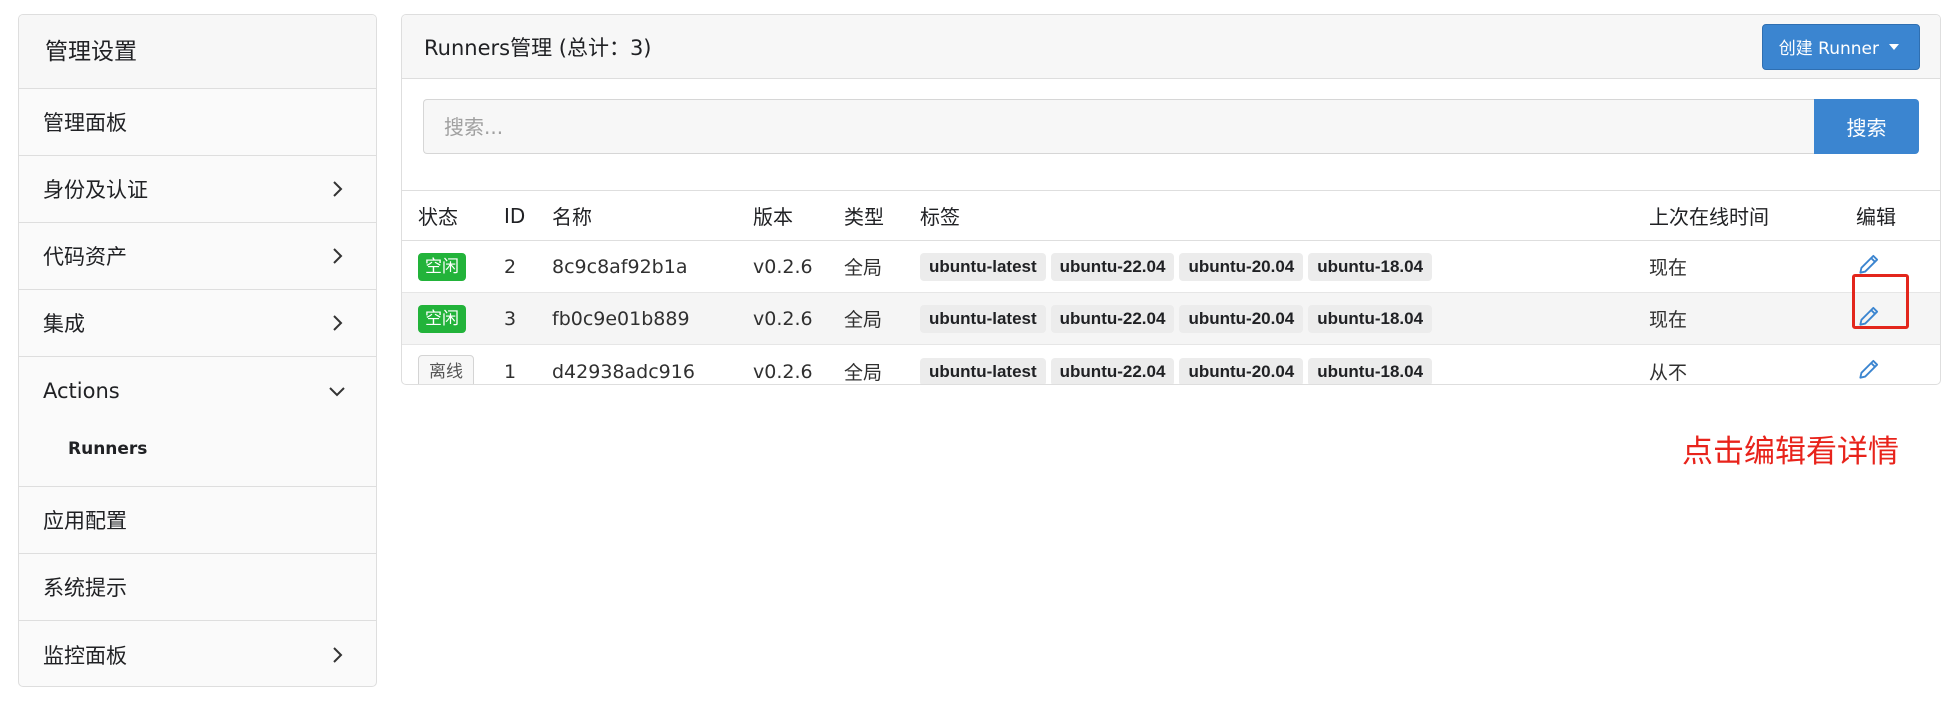 Image resolution: width=1957 pixels, height=702 pixels. Describe the element at coordinates (1668, 373) in the screenshot. I see `runner-last-online: 从不` at that location.